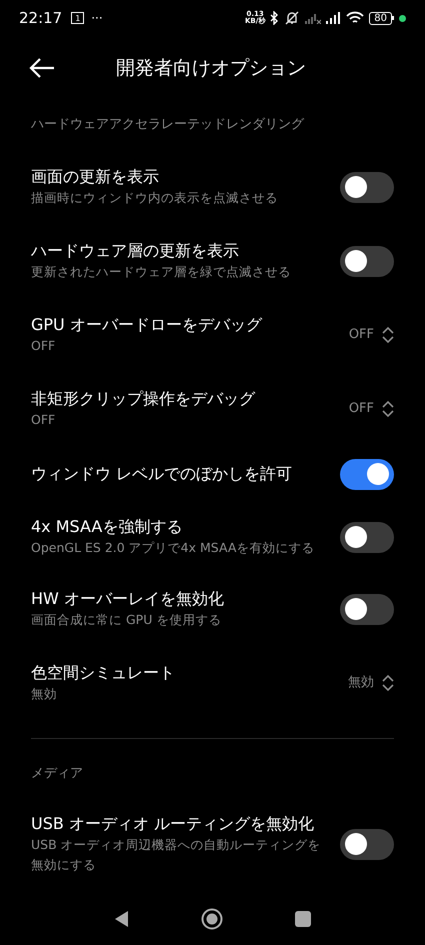 The width and height of the screenshot is (425, 945). Describe the element at coordinates (97, 18) in the screenshot. I see `more-notifications: ···` at that location.